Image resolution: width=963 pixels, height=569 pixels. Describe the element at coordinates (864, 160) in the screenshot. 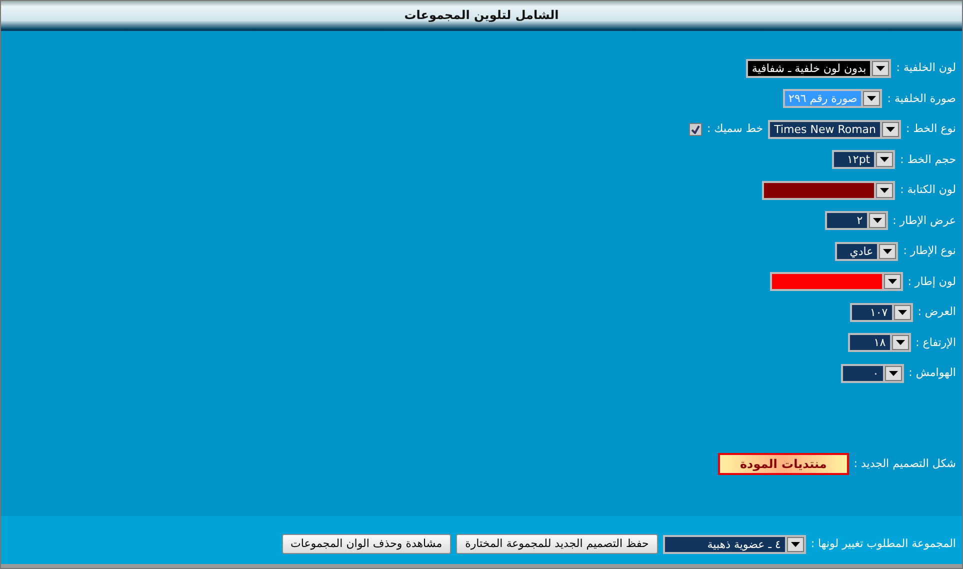

I see `dropdown: ١٢pt` at that location.